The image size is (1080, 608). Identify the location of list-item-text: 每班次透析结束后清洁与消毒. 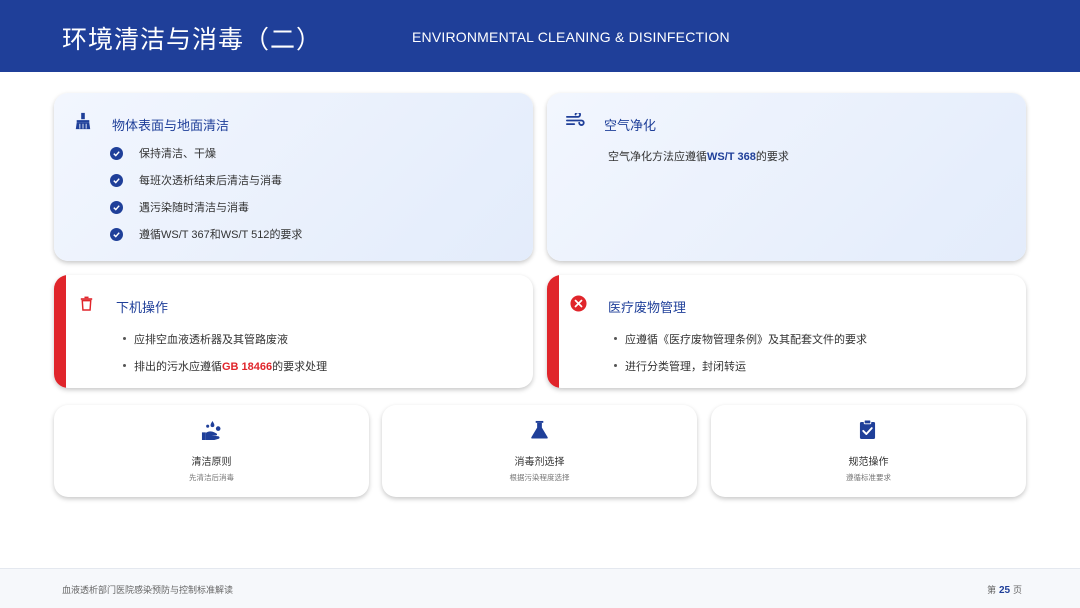
(210, 180).